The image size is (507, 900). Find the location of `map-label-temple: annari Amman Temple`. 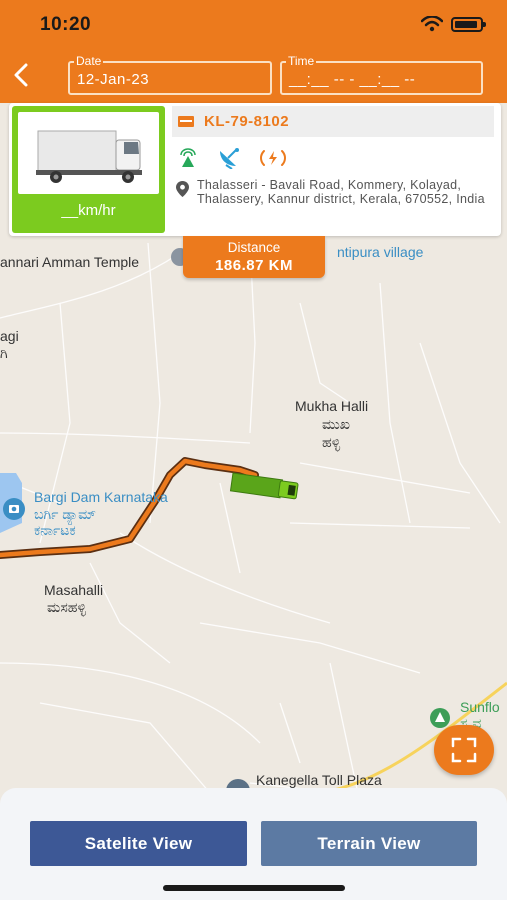

map-label-temple: annari Amman Temple is located at coordinates (70, 262).